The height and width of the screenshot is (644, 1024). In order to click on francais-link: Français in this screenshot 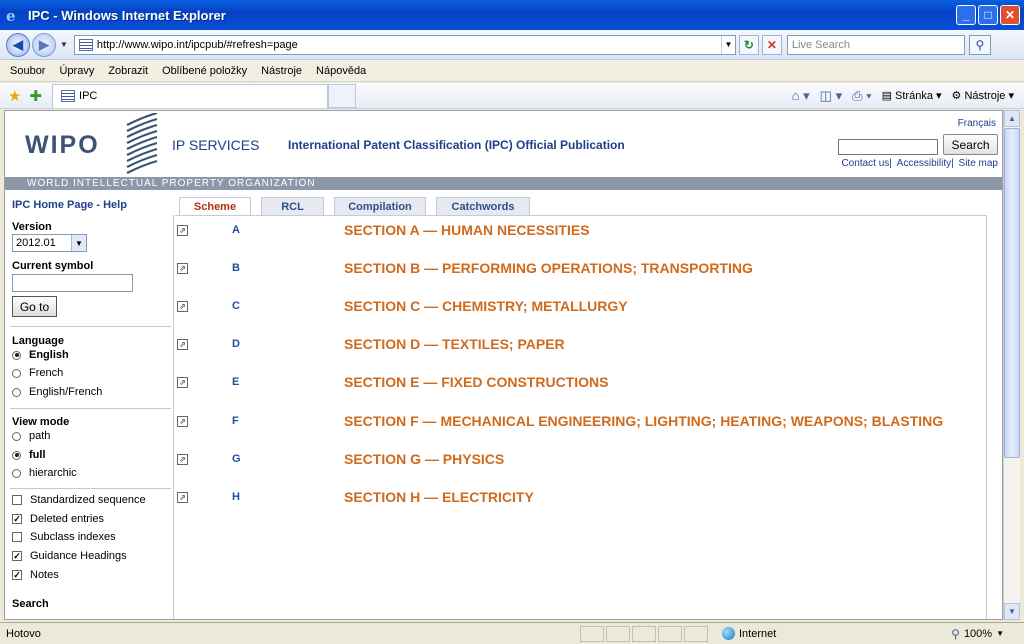, I will do `click(977, 123)`.